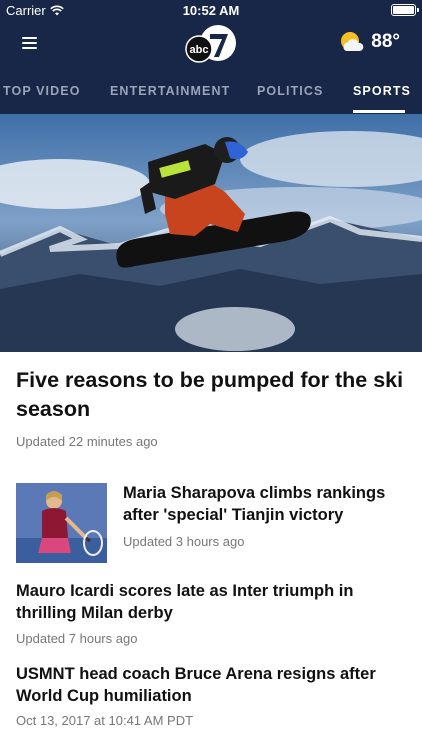  Describe the element at coordinates (290, 91) in the screenshot. I see `tab-politics: POLITICS` at that location.